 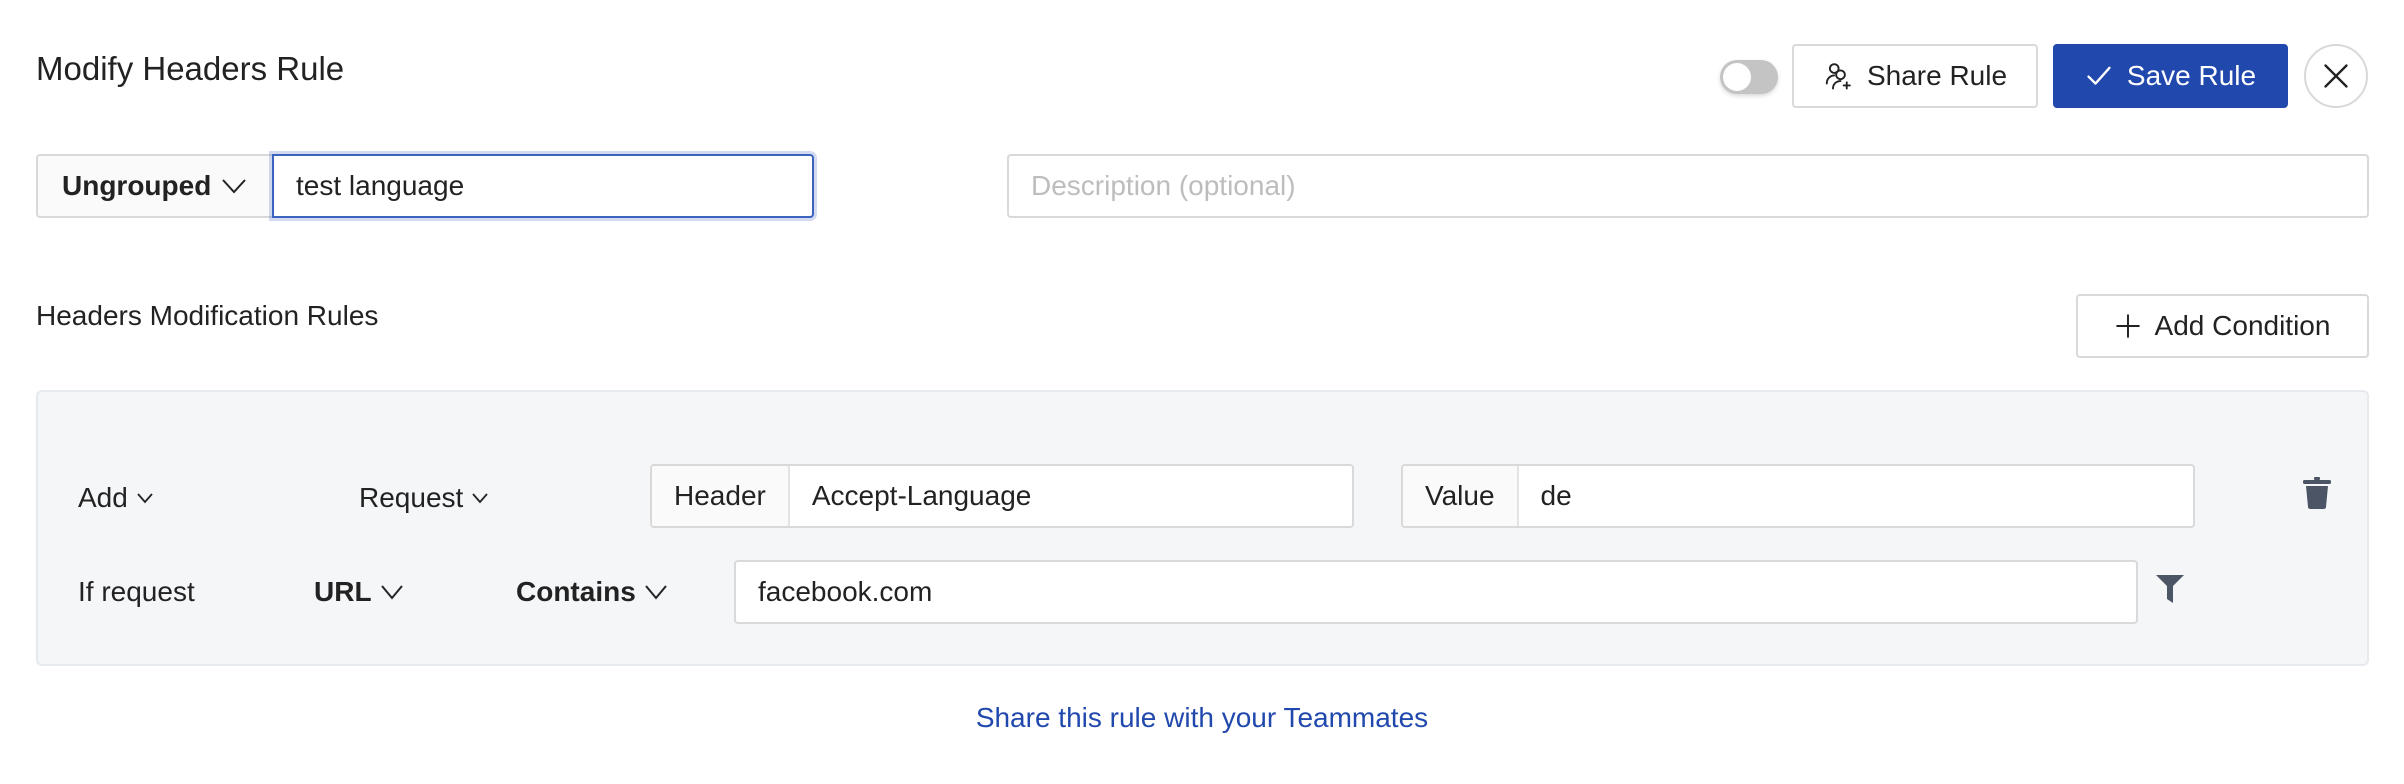 I want to click on header-addon-label: Header, so click(x=721, y=496).